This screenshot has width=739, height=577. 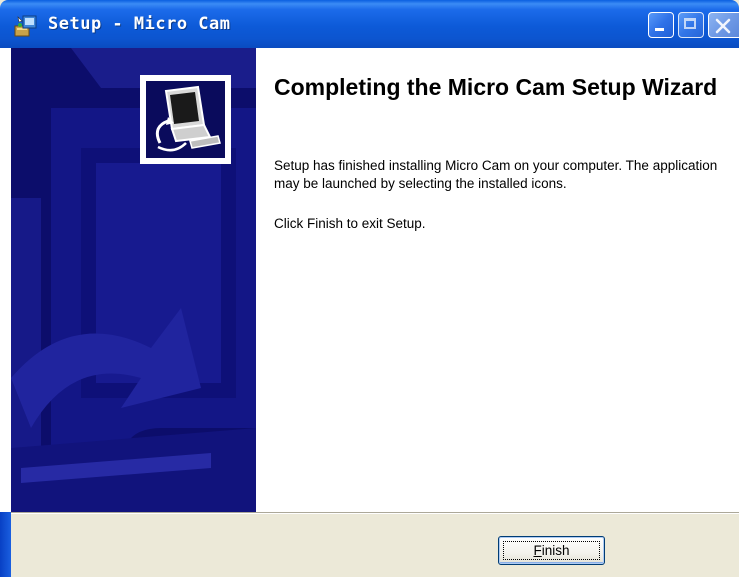 I want to click on finish-label-rest: inish, so click(x=555, y=550).